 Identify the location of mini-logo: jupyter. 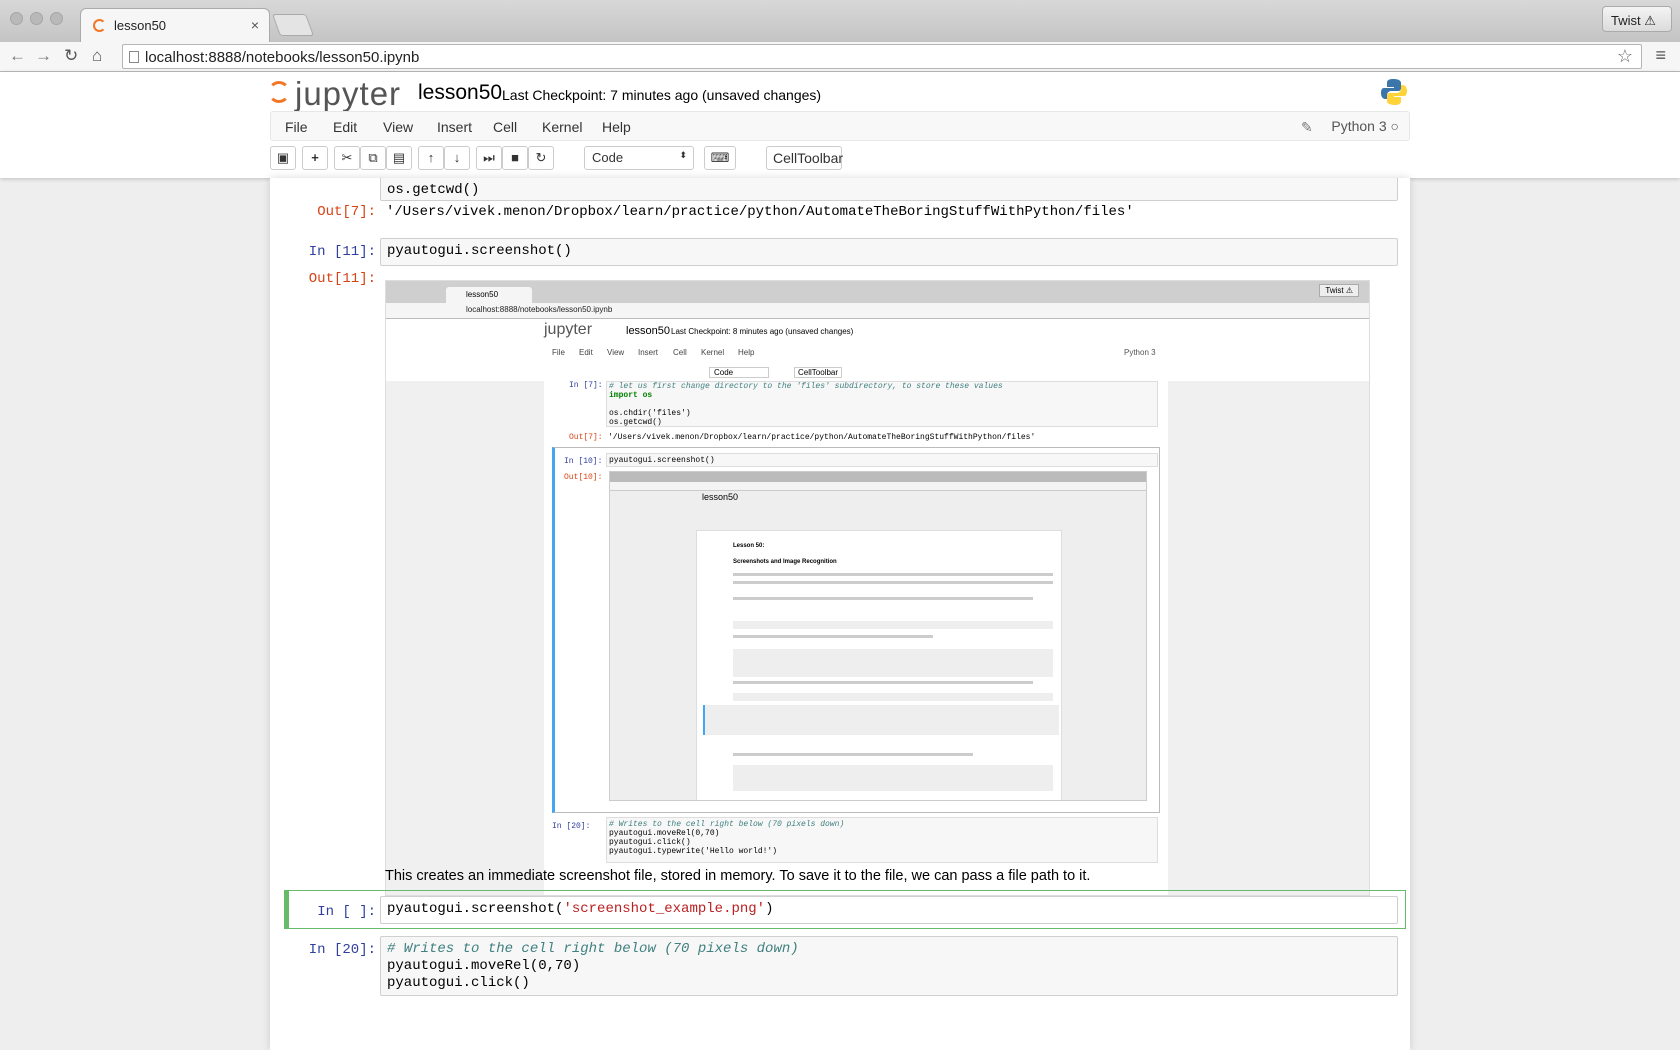
(568, 329).